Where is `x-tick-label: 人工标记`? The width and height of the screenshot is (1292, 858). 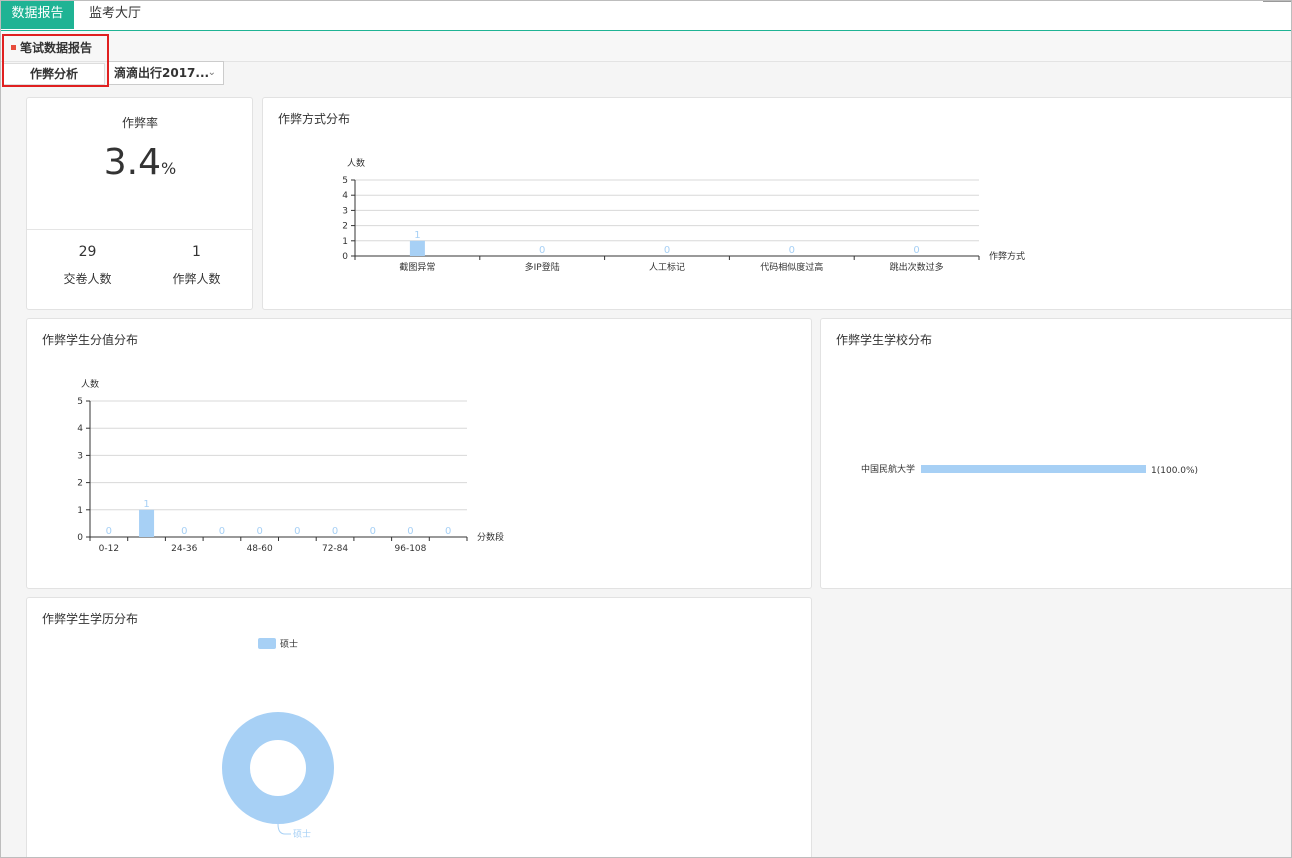 x-tick-label: 人工标记 is located at coordinates (667, 267).